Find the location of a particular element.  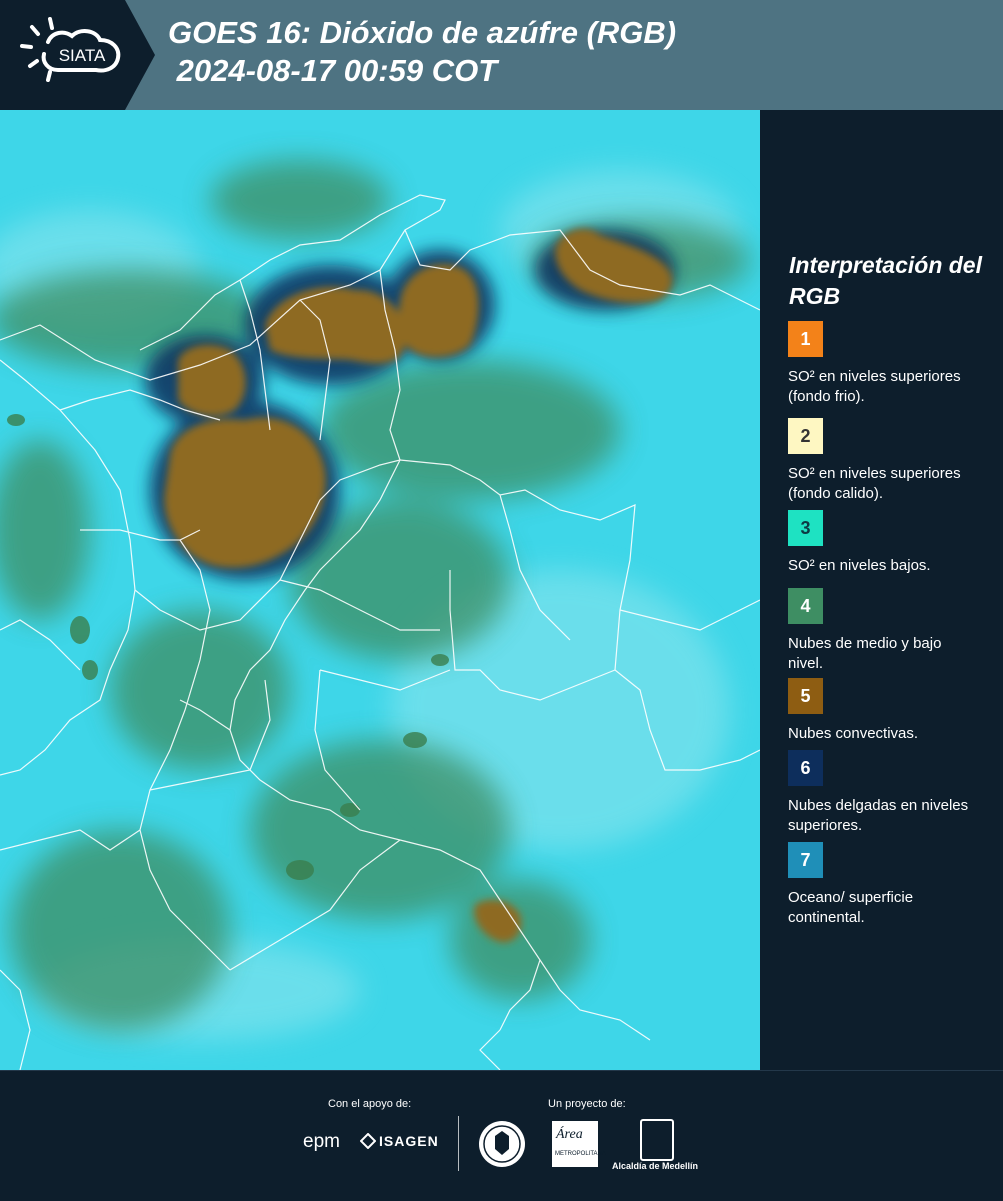

project-label: Un proyecto de: is located at coordinates (587, 1104).